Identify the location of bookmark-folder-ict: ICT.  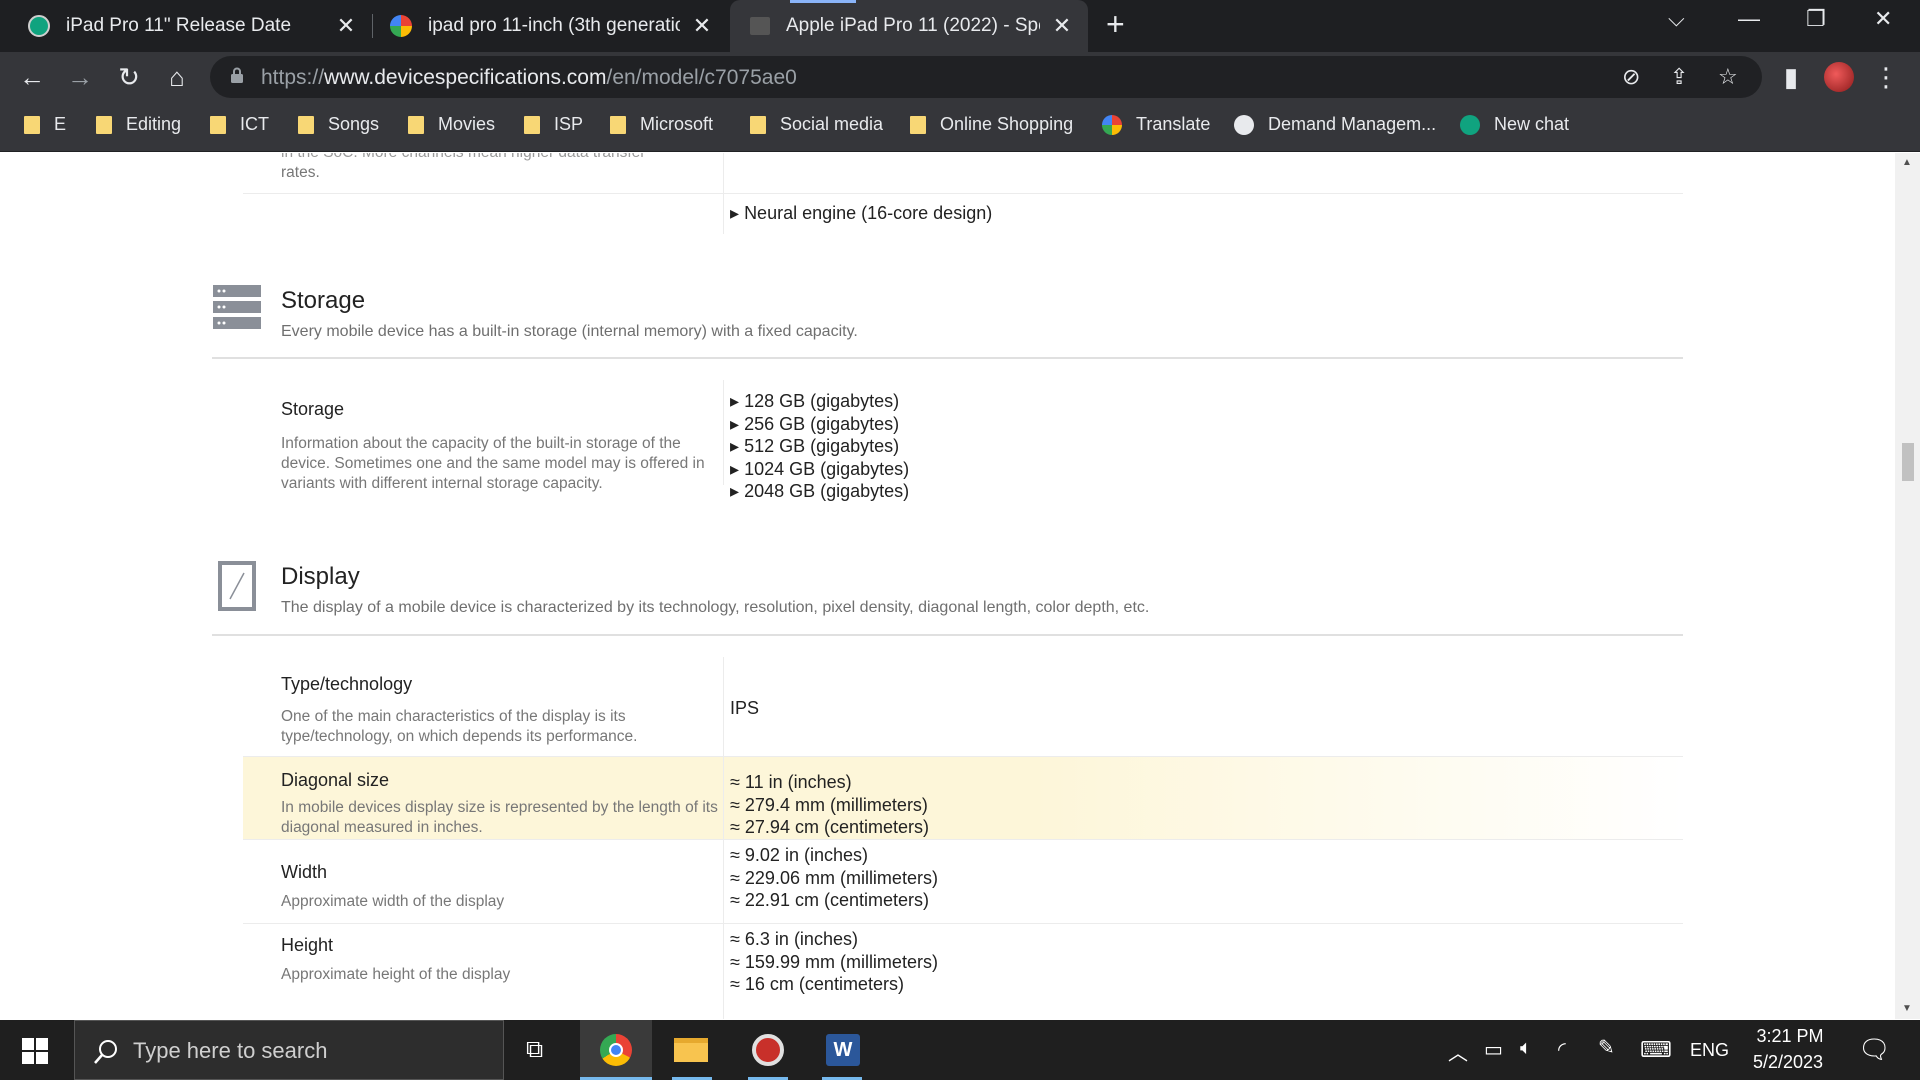
(239, 124).